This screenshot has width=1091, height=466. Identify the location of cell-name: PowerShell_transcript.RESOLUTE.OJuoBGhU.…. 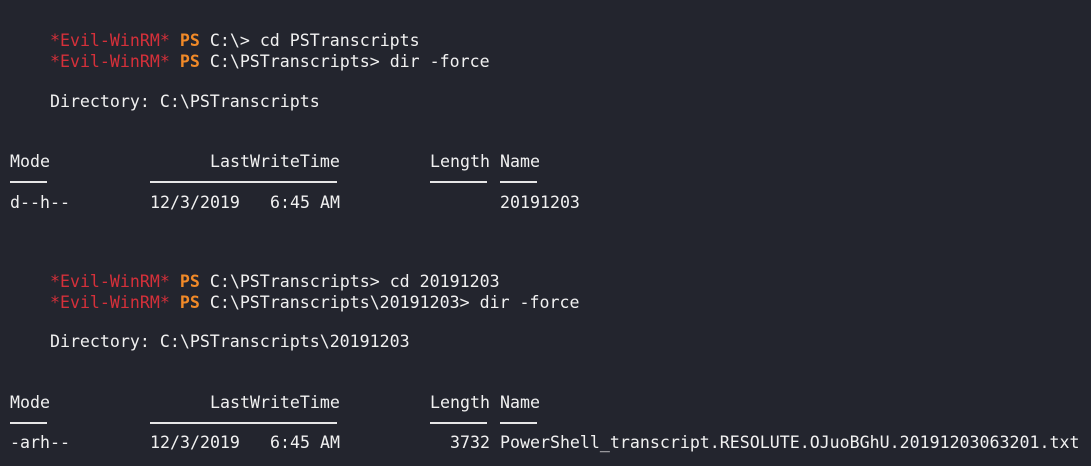
(790, 442).